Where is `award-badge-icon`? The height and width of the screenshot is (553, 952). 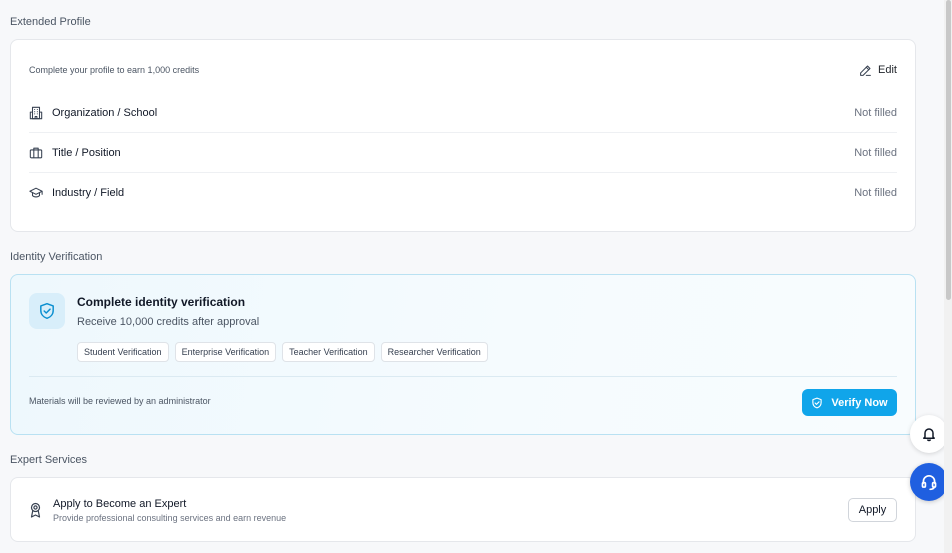 award-badge-icon is located at coordinates (35, 510).